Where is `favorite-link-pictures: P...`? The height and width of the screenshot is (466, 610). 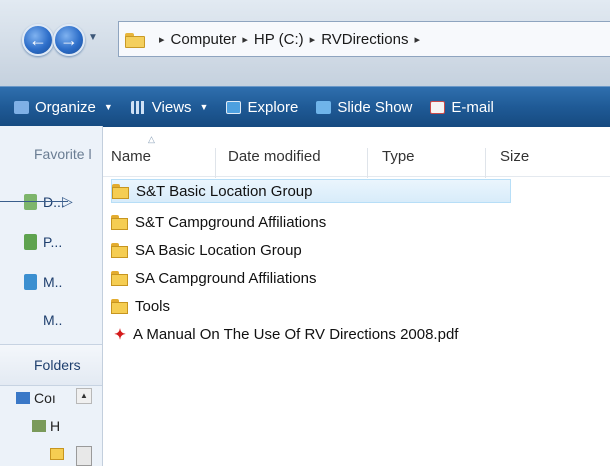
favorite-link-pictures: P... is located at coordinates (43, 242).